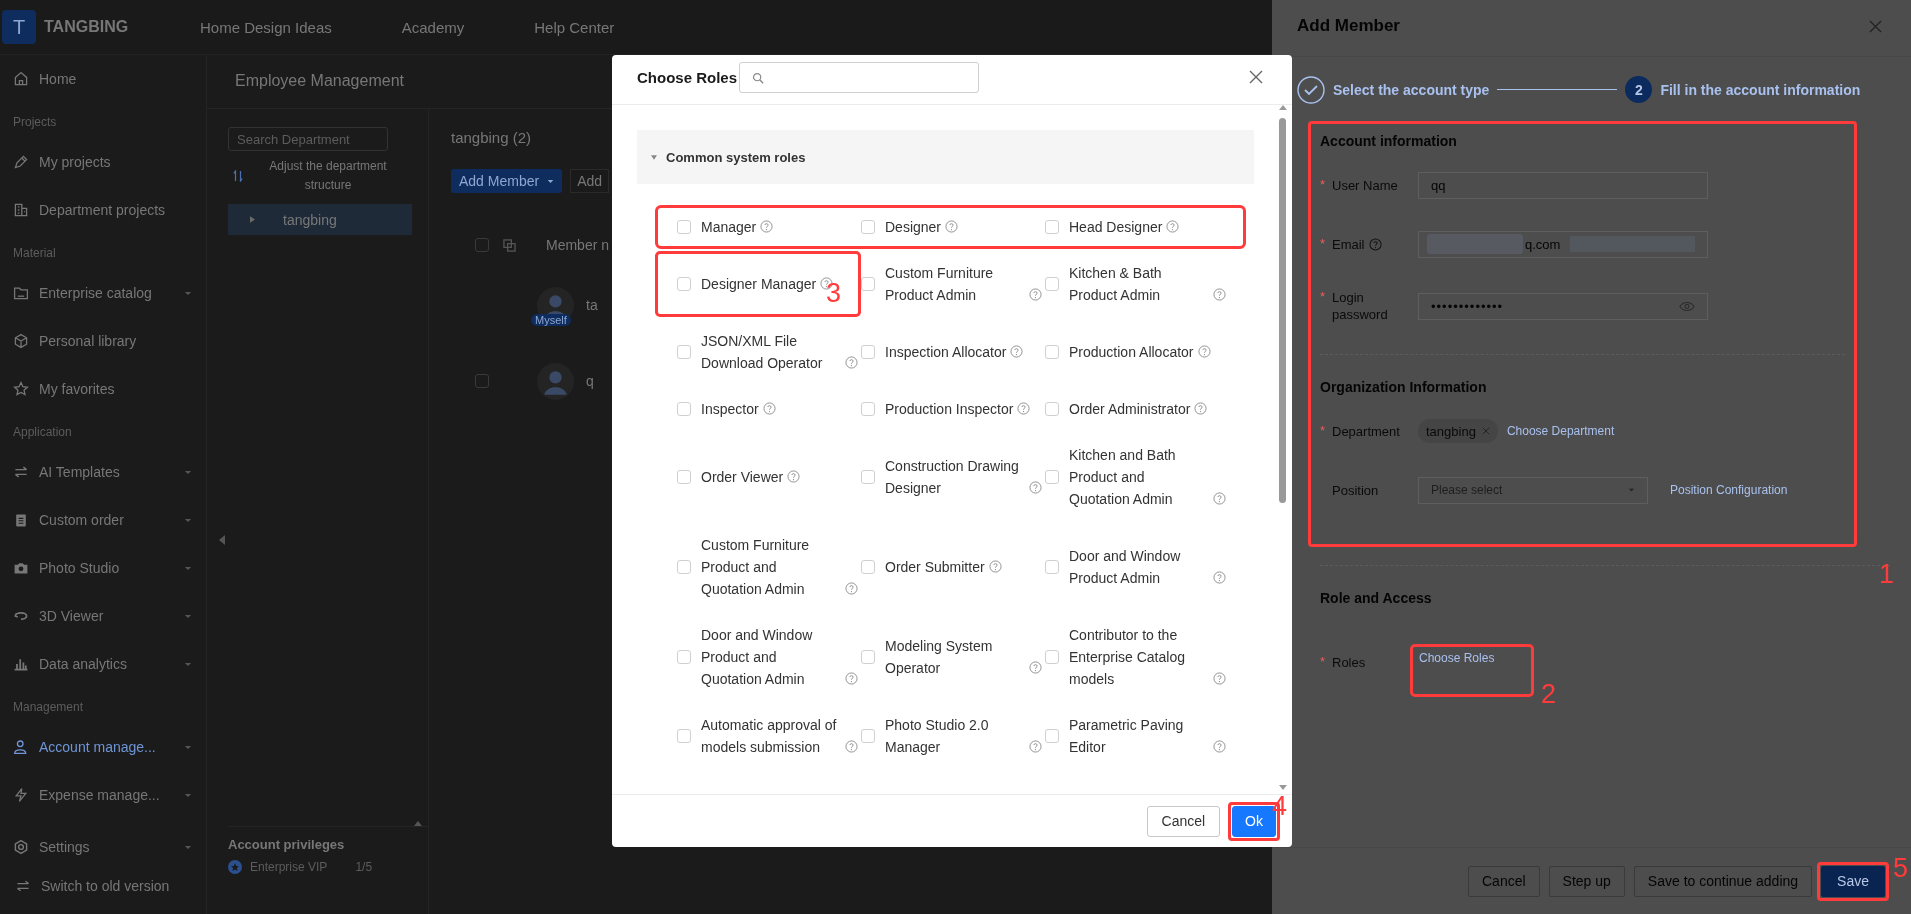 This screenshot has height=914, width=1911. Describe the element at coordinates (103, 616) in the screenshot. I see `sidebar-item: 3D Viewer` at that location.